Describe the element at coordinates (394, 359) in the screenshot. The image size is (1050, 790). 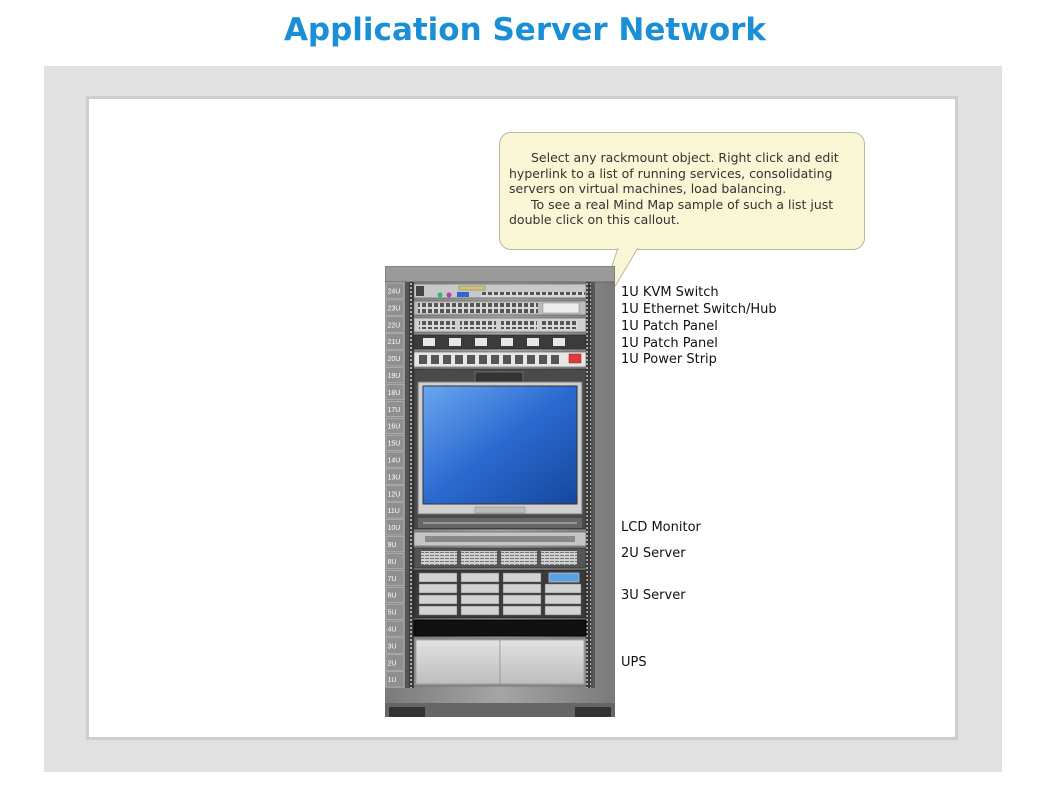
I see `rack-unit-label: 20U` at that location.